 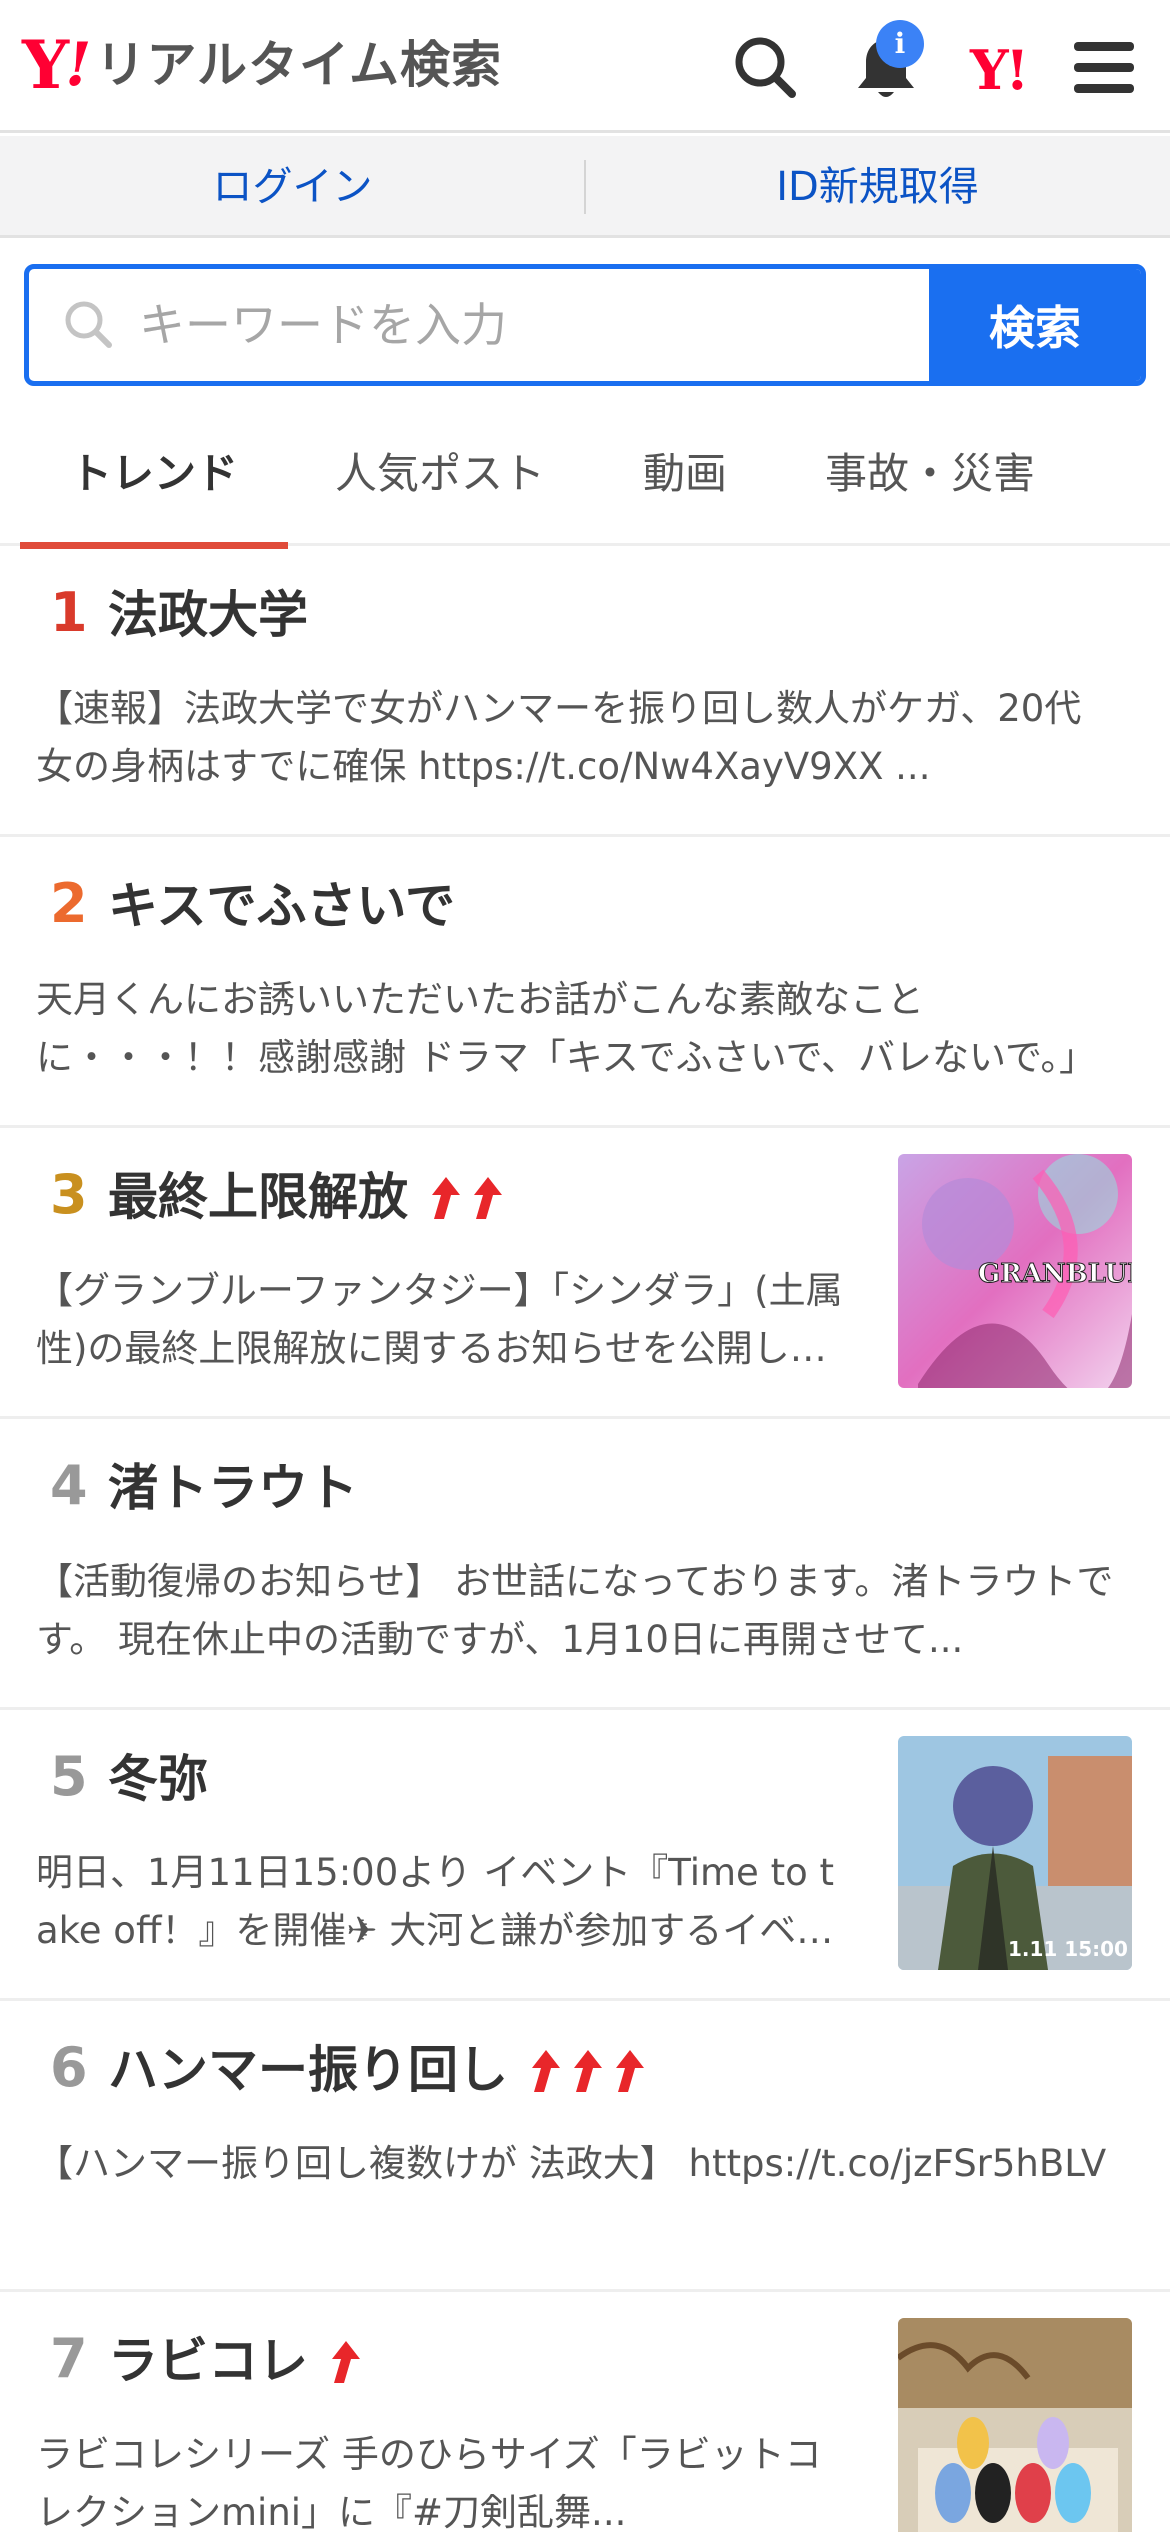 I want to click on trend-rank: 7, so click(x=69, y=2358).